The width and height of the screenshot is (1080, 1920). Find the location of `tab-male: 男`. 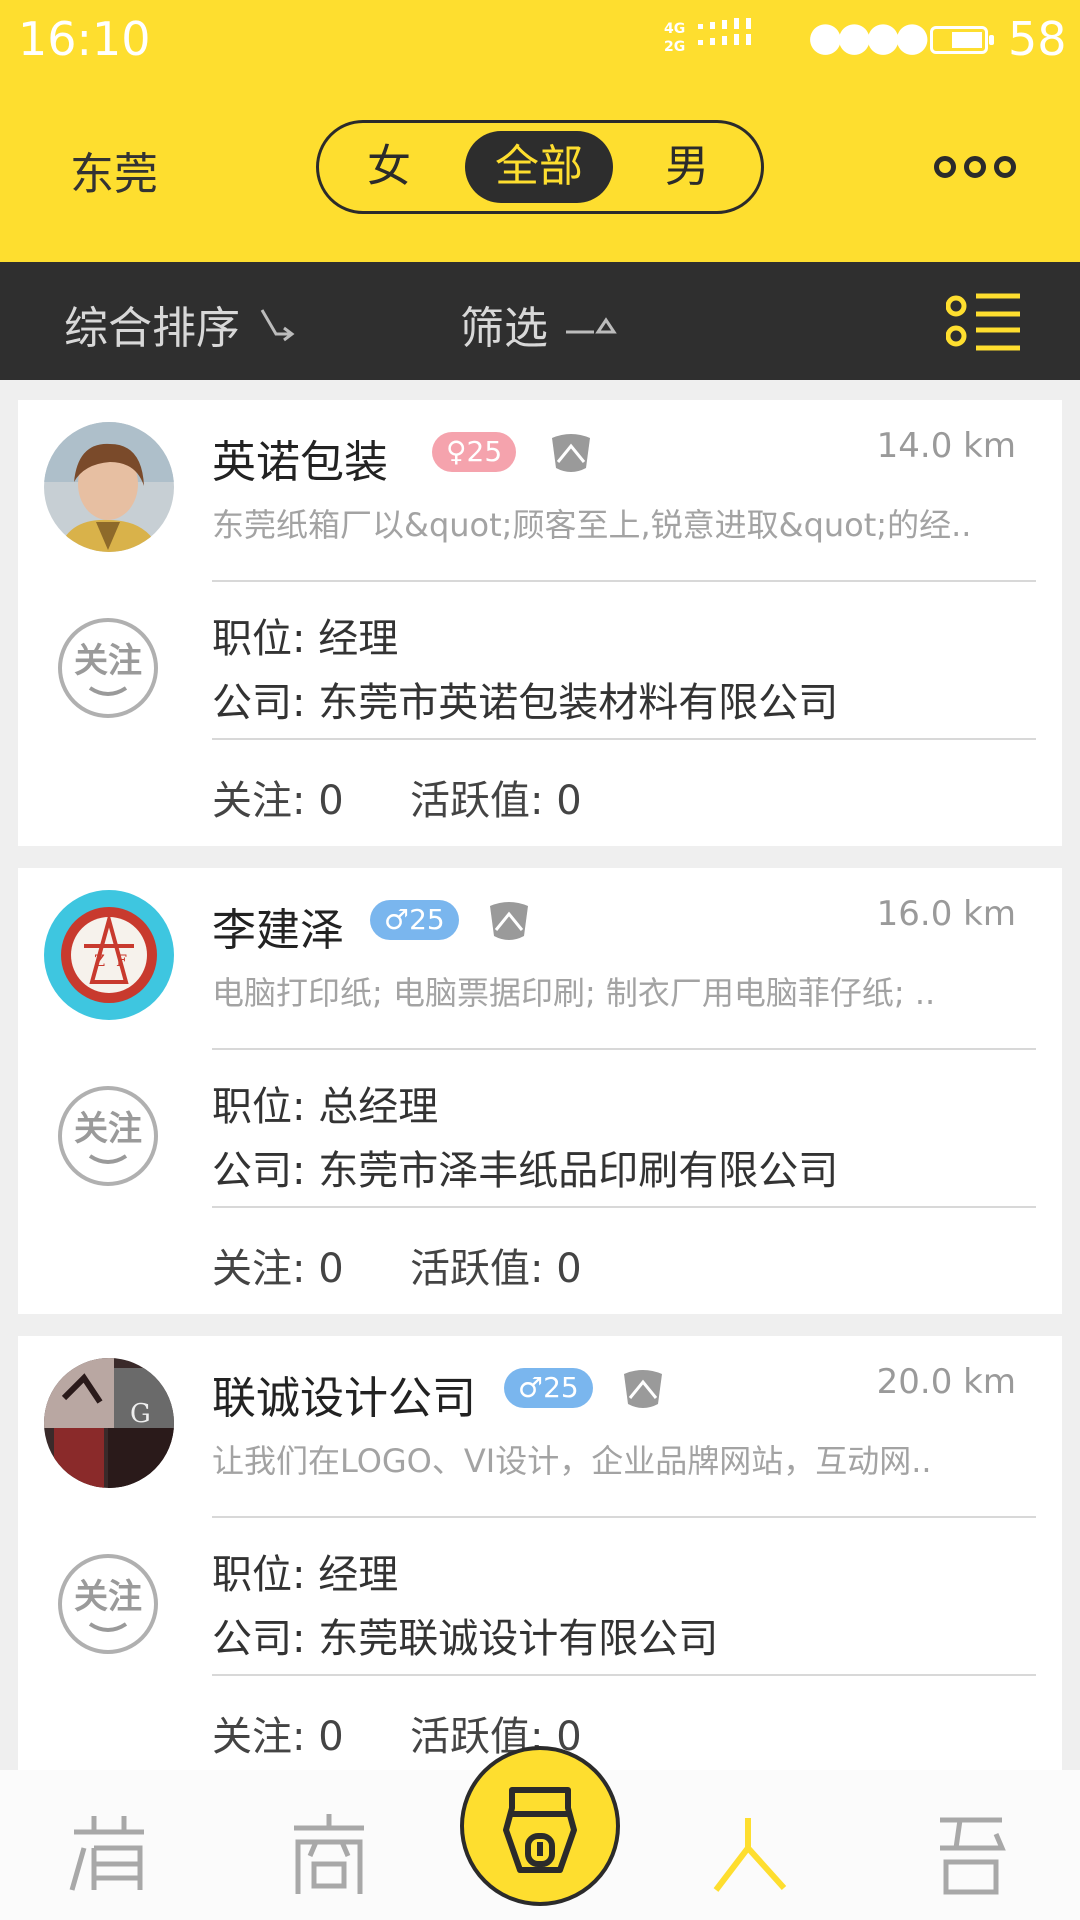

tab-male: 男 is located at coordinates (687, 167).